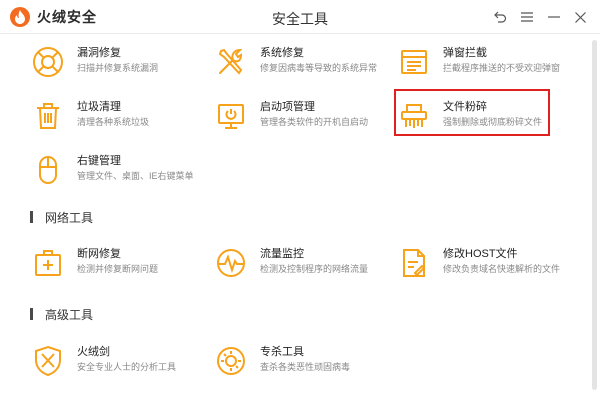 The image size is (600, 395). What do you see at coordinates (319, 68) in the screenshot?
I see `tool-desc: 修复因病毒等导致的系统异常` at bounding box center [319, 68].